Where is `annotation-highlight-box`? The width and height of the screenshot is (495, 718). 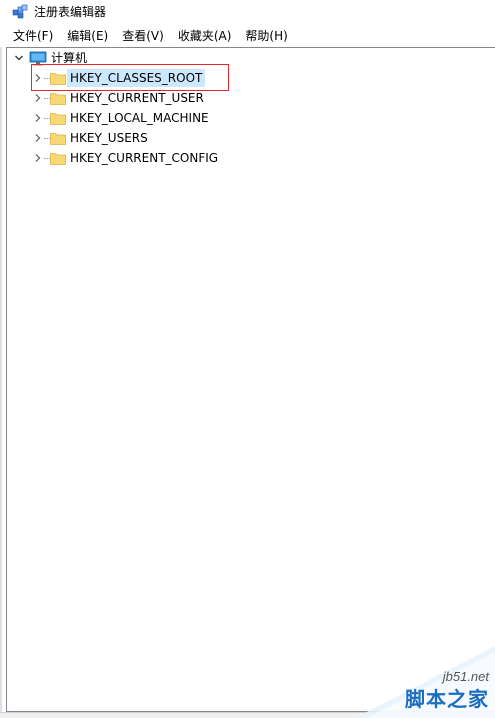 annotation-highlight-box is located at coordinates (130, 77).